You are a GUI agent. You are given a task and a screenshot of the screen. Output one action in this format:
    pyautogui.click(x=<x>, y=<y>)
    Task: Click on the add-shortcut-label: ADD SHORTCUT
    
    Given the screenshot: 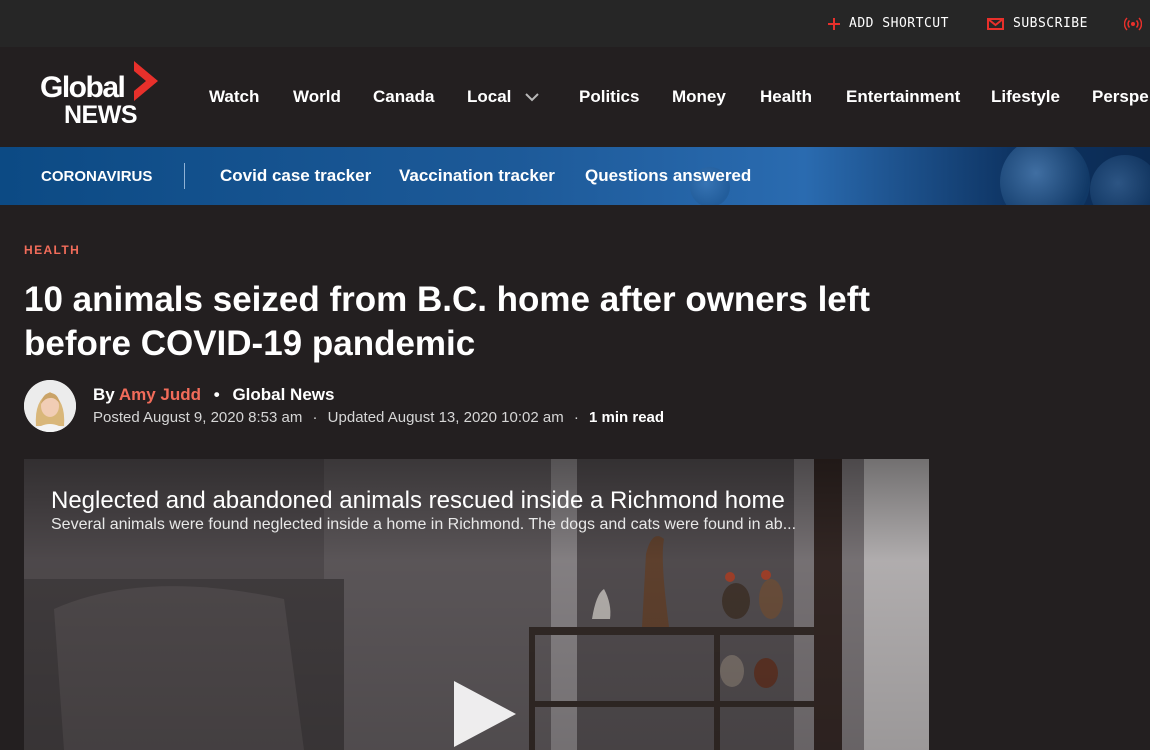 What is the action you would take?
    pyautogui.click(x=899, y=23)
    